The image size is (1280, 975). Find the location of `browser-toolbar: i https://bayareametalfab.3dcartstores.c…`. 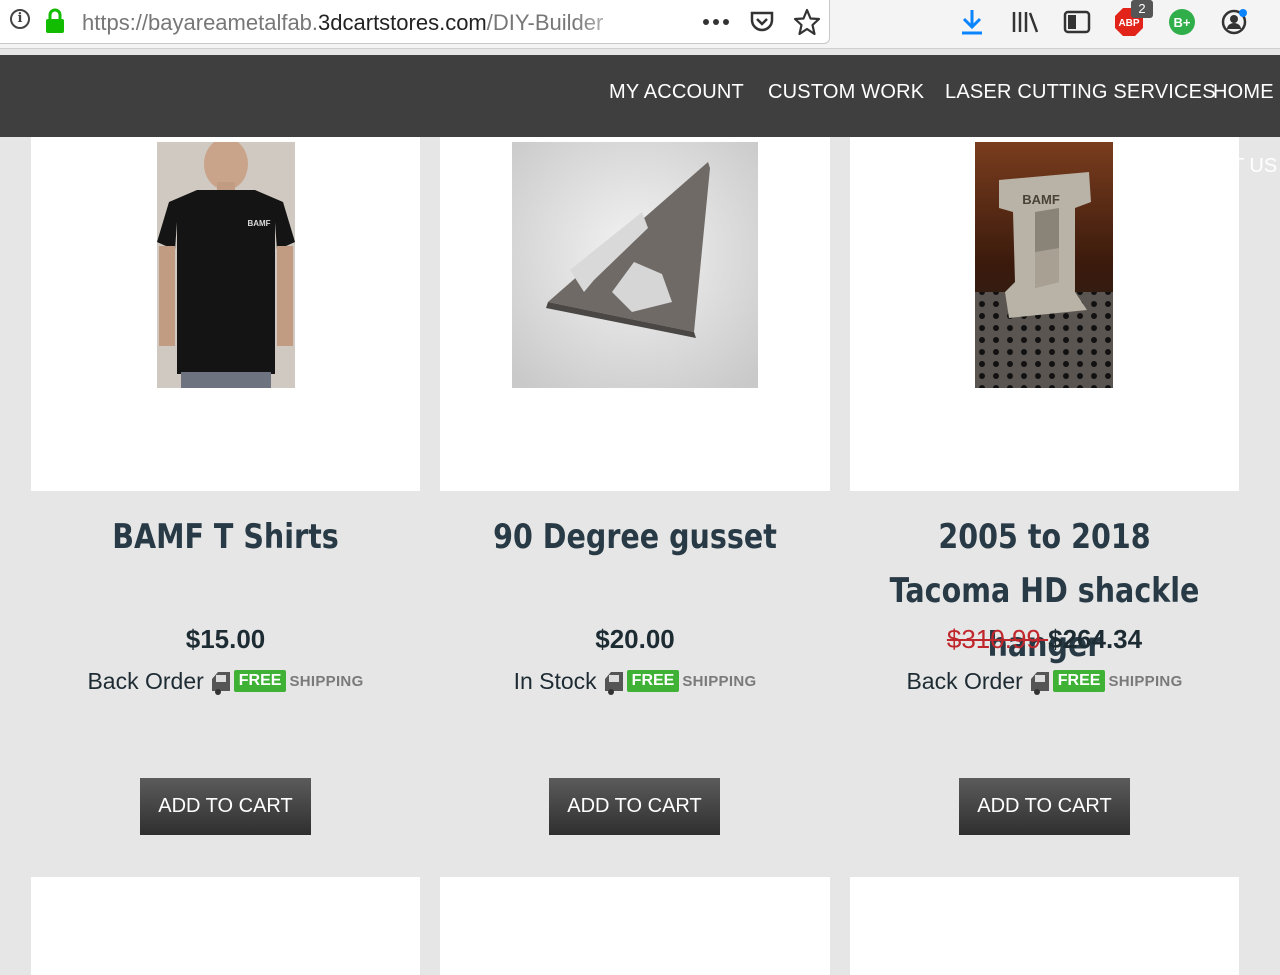

browser-toolbar: i https://bayareametalfab.3dcartstores.c… is located at coordinates (640, 24).